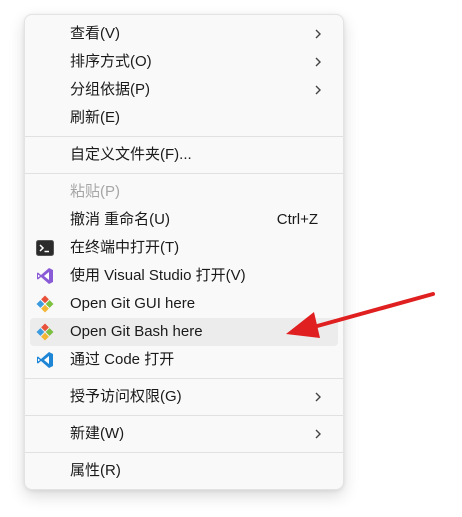  What do you see at coordinates (184, 118) in the screenshot?
I see `menu-item-refresh: 刷新(E)` at bounding box center [184, 118].